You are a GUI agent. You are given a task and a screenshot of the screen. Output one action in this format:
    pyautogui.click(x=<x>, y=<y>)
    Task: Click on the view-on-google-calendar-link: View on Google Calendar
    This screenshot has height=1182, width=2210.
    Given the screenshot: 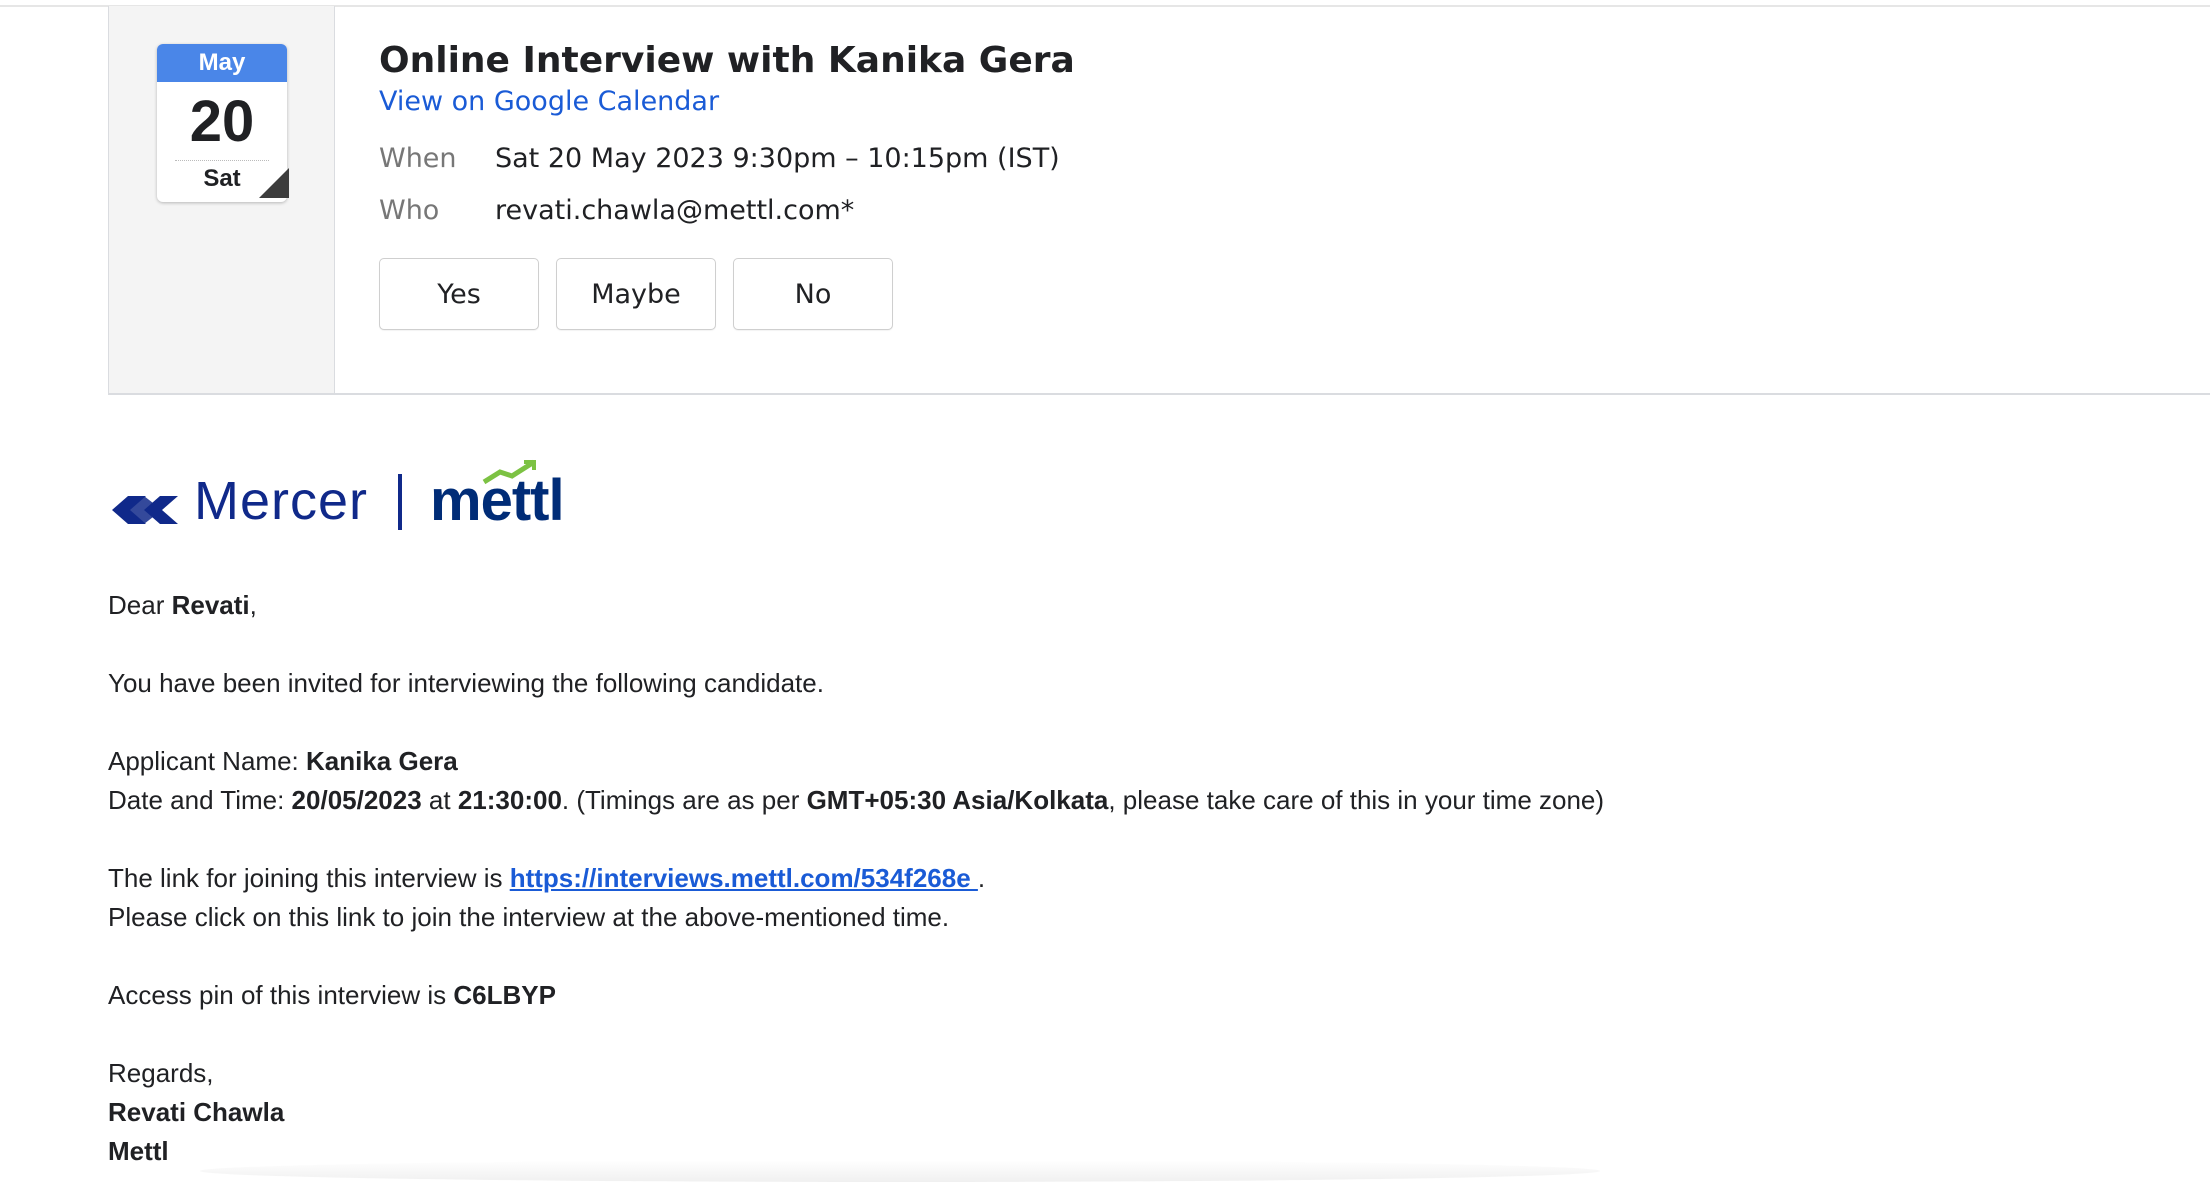 What is the action you would take?
    pyautogui.click(x=549, y=102)
    